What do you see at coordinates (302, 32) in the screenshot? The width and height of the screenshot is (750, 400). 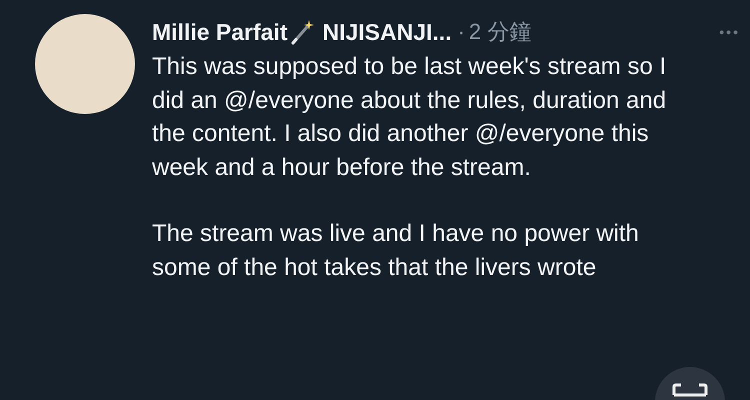 I see `magic-wand-icon` at bounding box center [302, 32].